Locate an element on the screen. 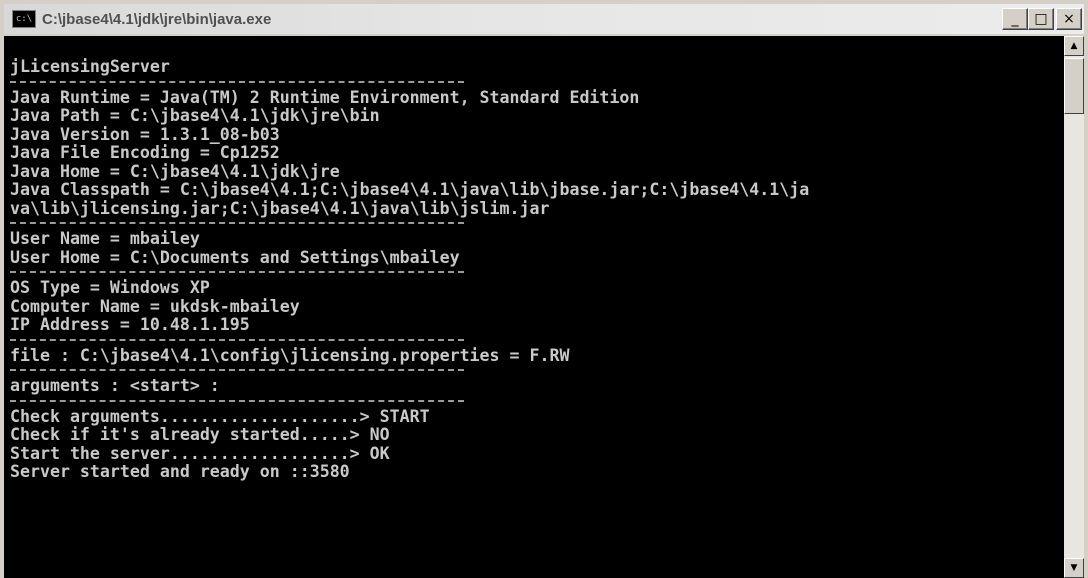  maximize-button: □ is located at coordinates (1041, 19).